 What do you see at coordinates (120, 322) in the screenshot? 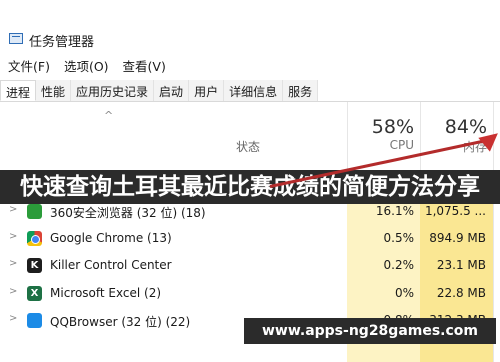
I see `process-name: QQBrowser (32 位) (22)` at bounding box center [120, 322].